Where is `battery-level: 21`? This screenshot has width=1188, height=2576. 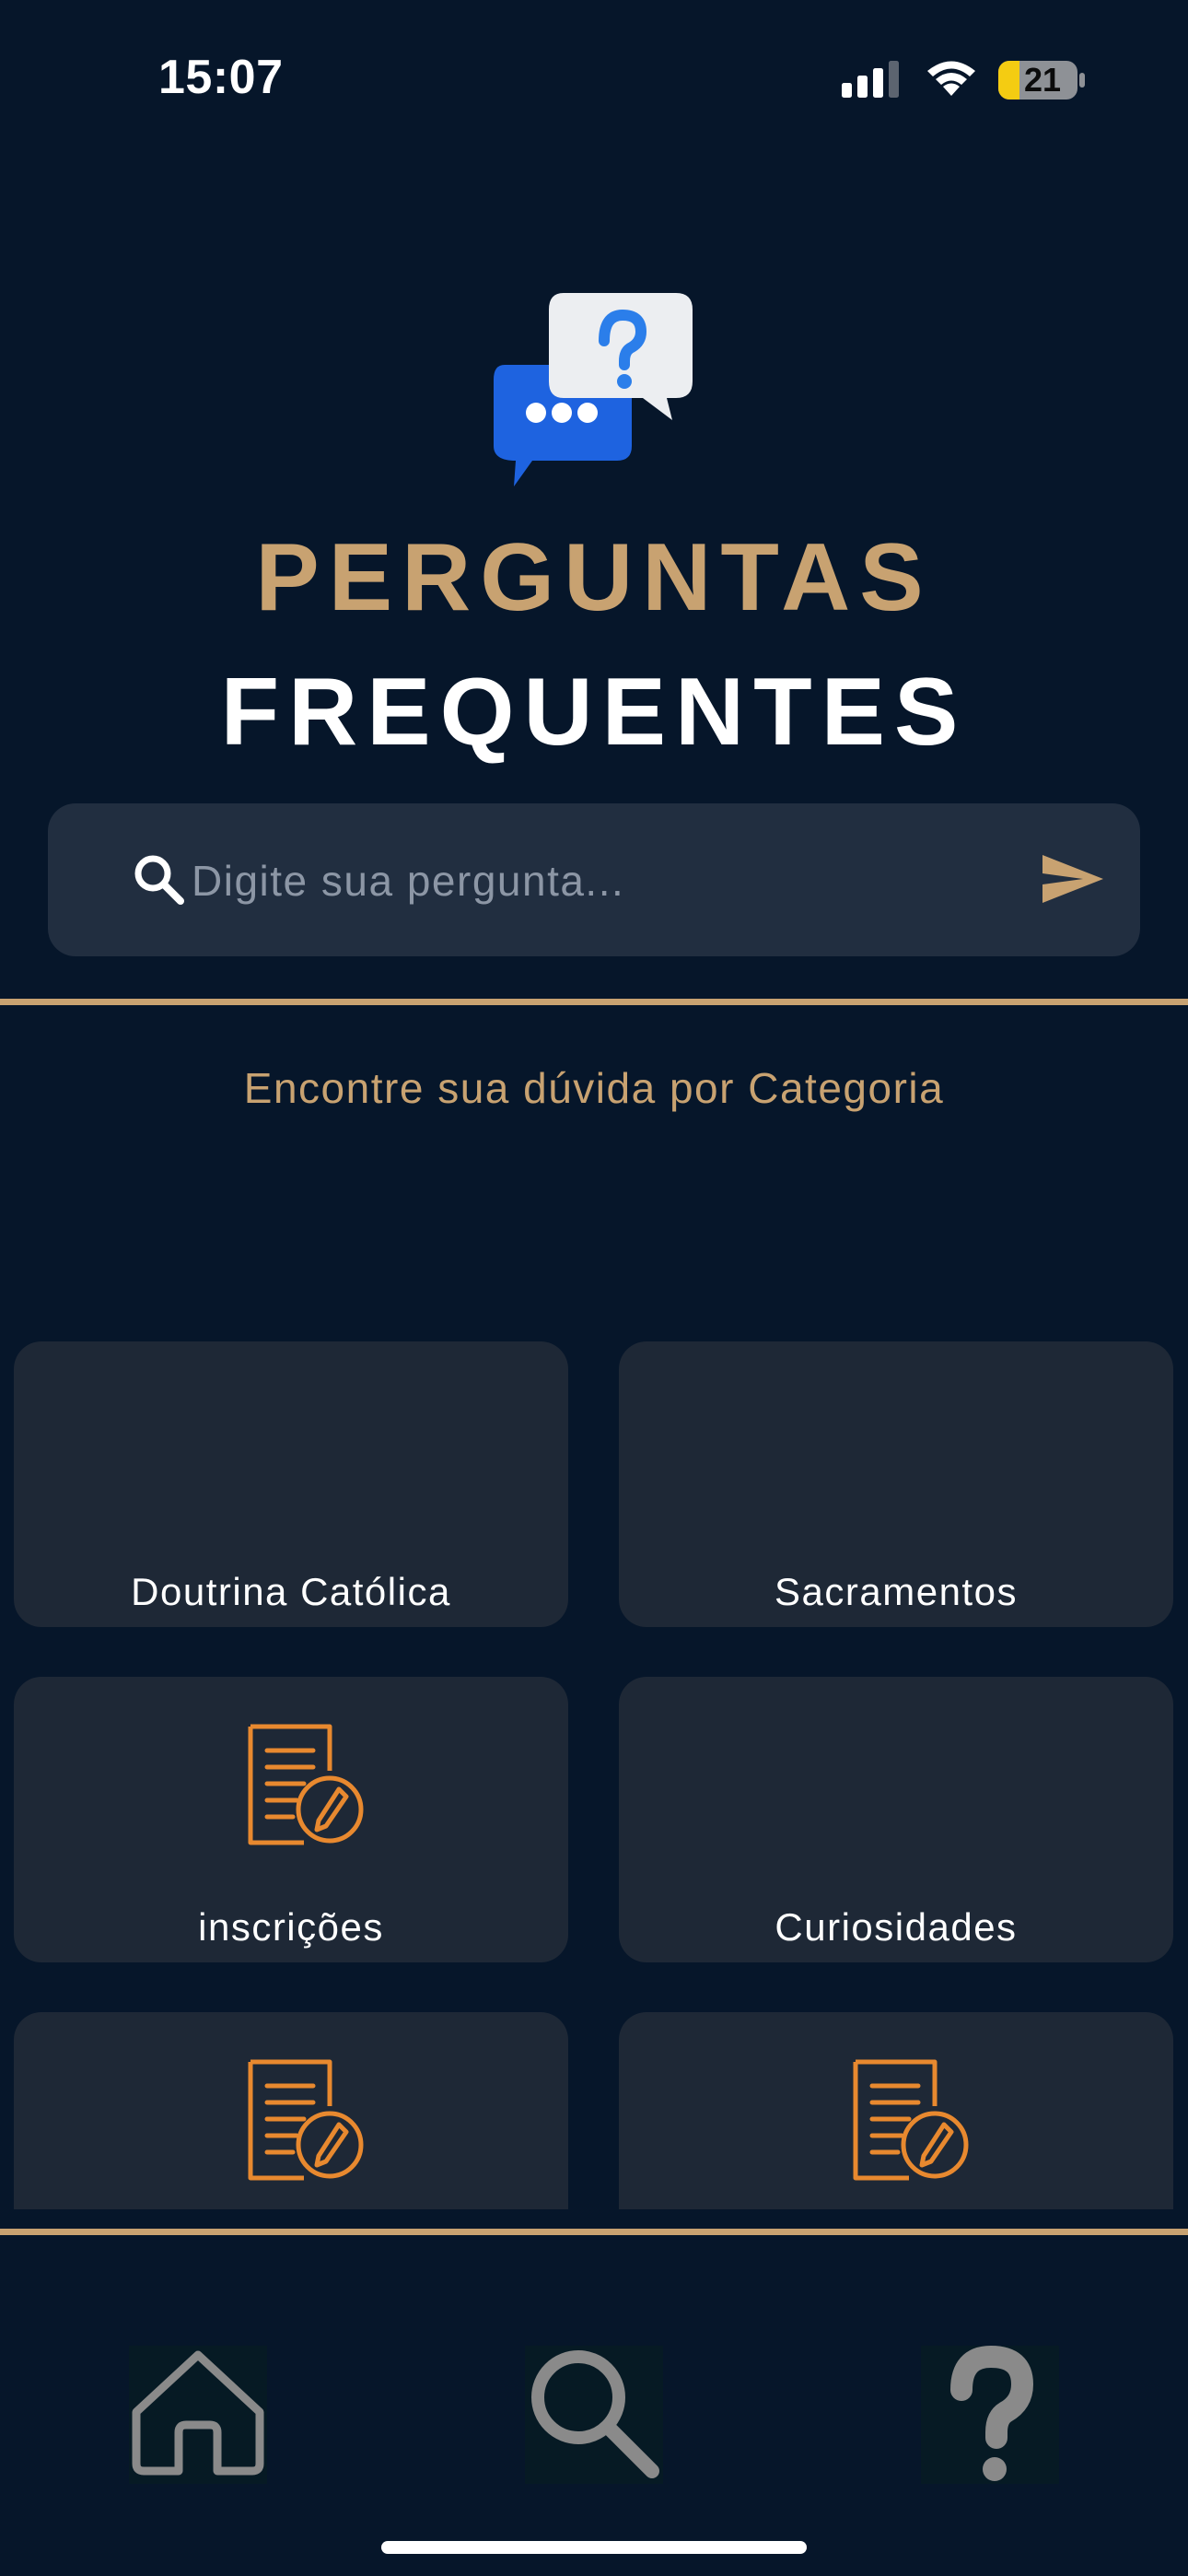
battery-level: 21 is located at coordinates (1042, 80).